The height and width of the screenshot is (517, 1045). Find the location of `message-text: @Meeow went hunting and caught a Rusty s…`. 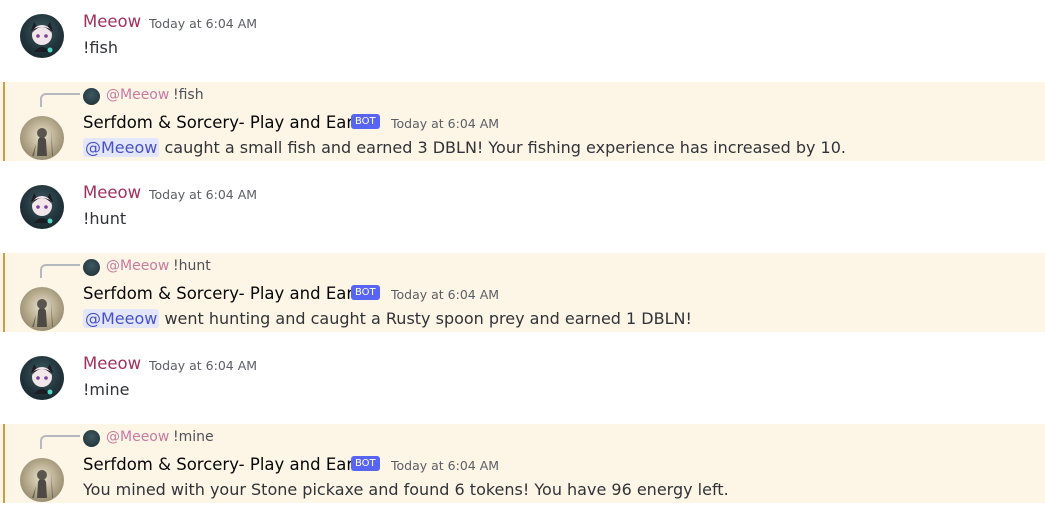

message-text: @Meeow went hunting and caught a Rusty s… is located at coordinates (387, 318).